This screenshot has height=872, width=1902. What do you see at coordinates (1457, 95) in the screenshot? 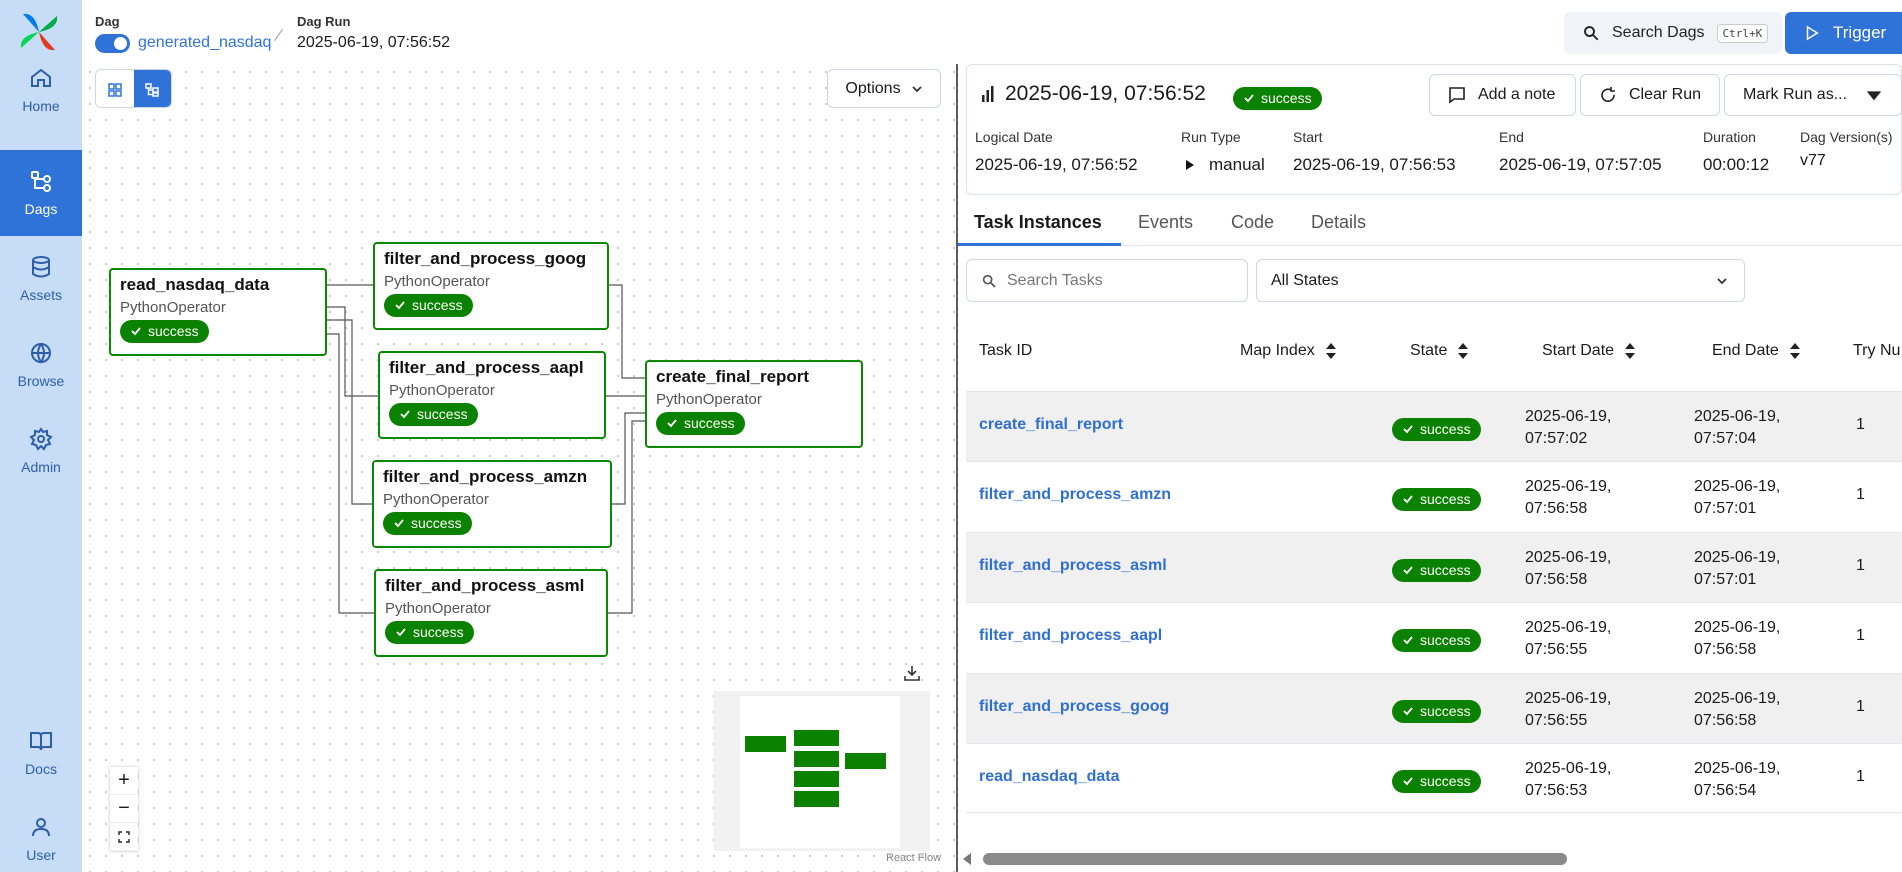
I see `comment-icon` at bounding box center [1457, 95].